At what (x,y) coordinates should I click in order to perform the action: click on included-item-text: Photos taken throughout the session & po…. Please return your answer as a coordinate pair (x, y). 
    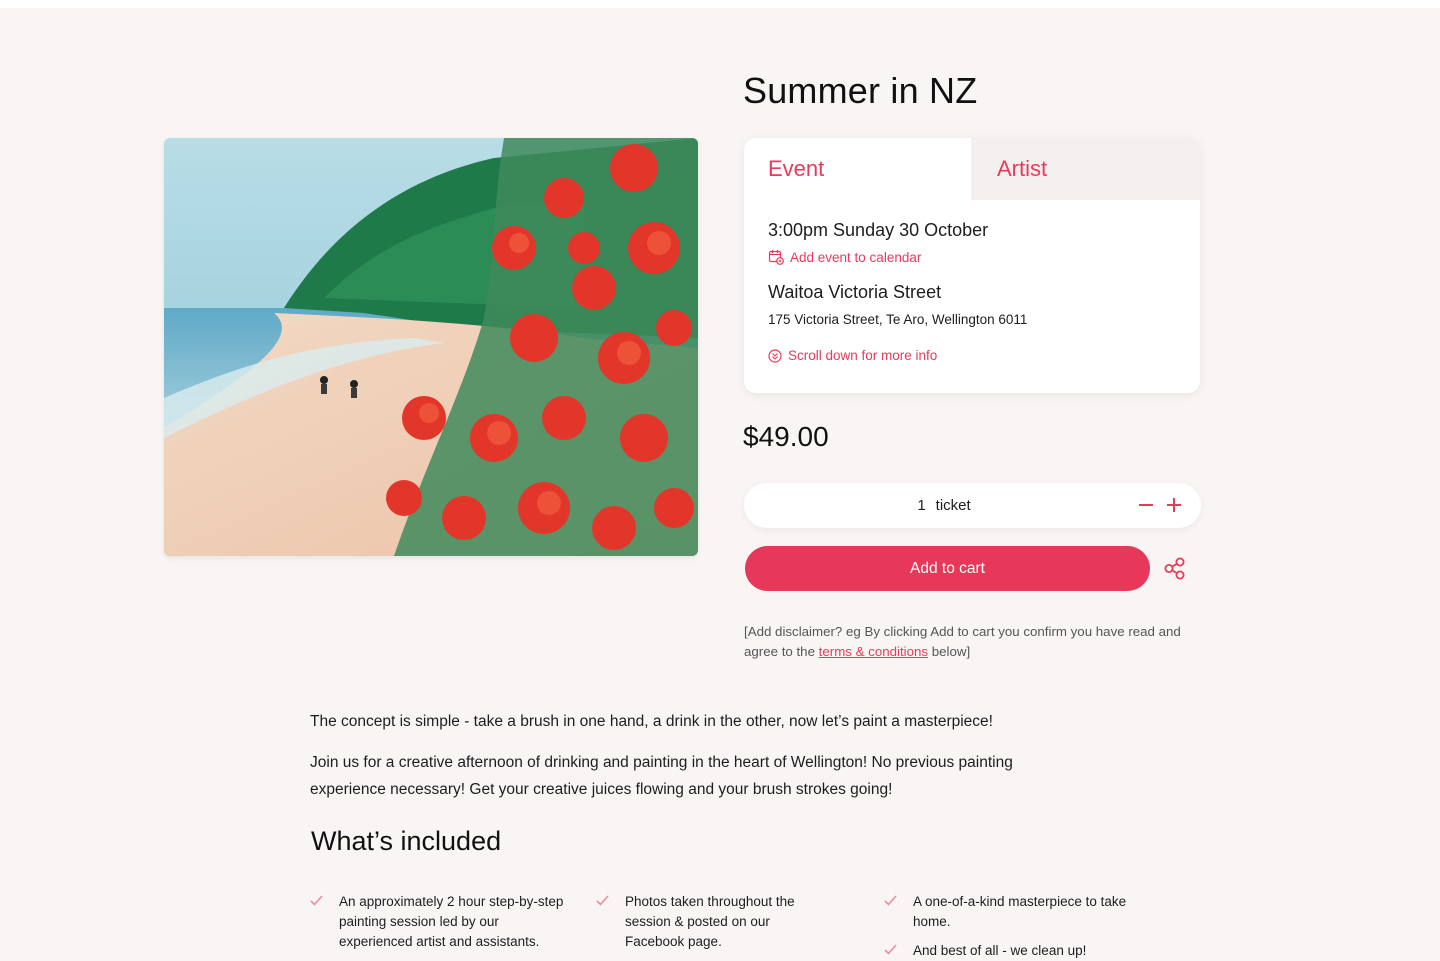
    Looking at the image, I should click on (710, 921).